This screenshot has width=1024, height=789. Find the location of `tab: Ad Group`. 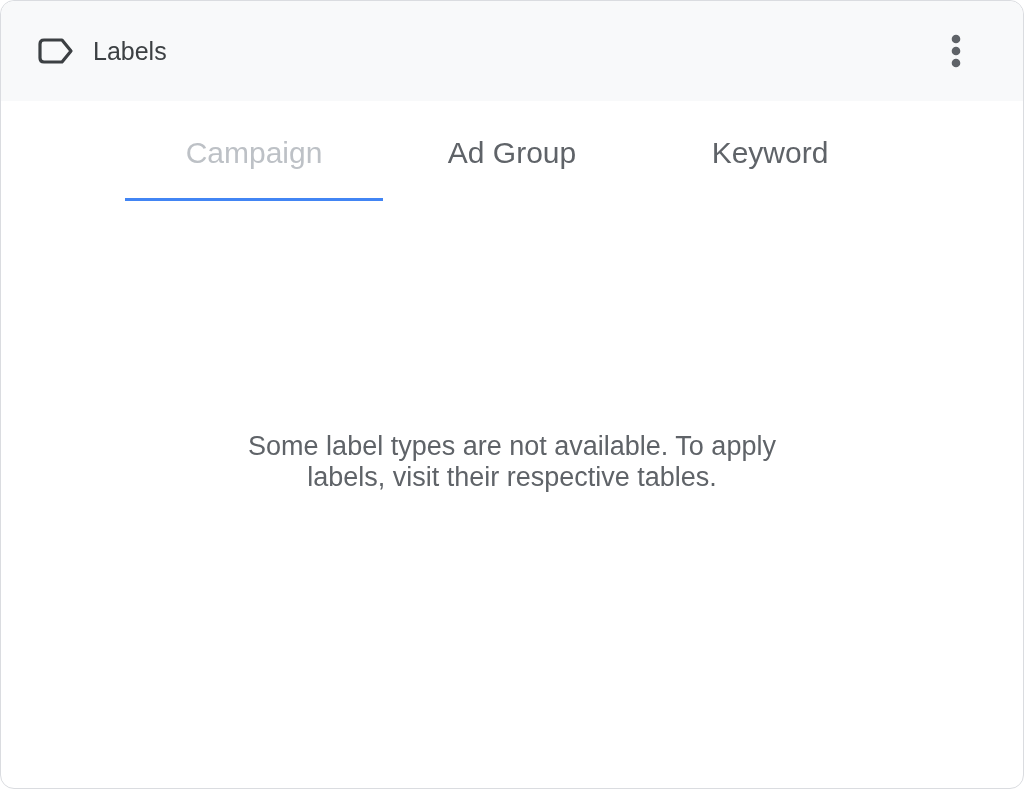

tab: Ad Group is located at coordinates (512, 151).